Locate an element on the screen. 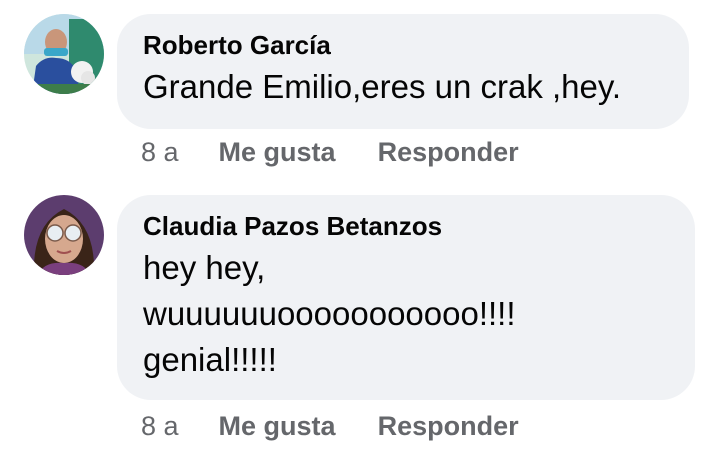 Image resolution: width=719 pixels, height=454 pixels. comment-text: Grande Emilio,eres un crak ,hey. is located at coordinates (403, 87).